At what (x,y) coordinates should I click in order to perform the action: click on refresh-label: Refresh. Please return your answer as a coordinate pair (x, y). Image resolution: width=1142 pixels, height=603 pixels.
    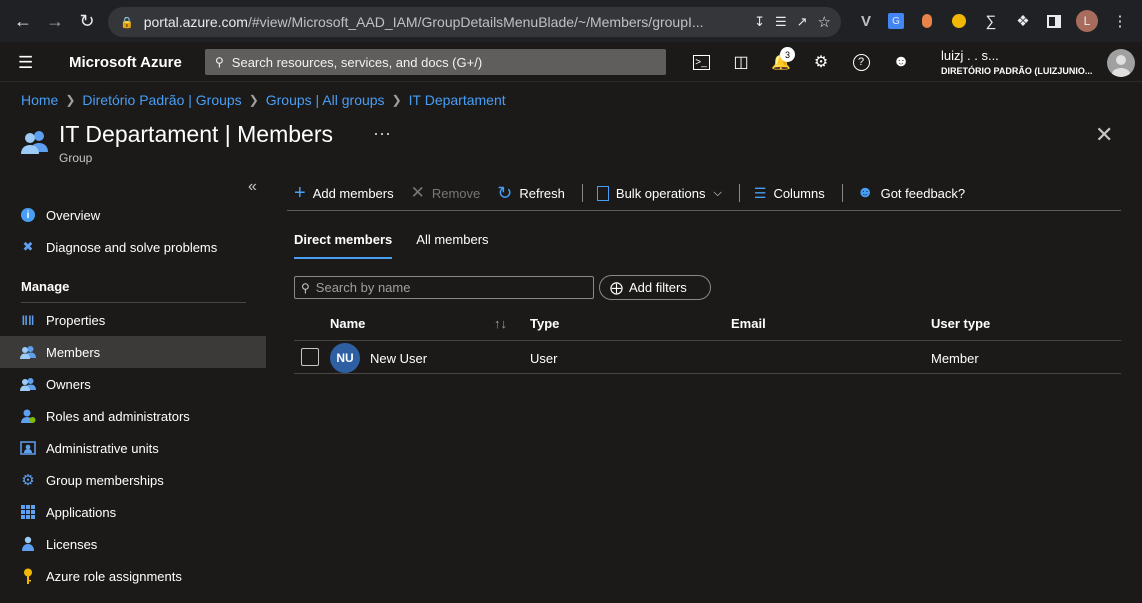
    Looking at the image, I should click on (542, 193).